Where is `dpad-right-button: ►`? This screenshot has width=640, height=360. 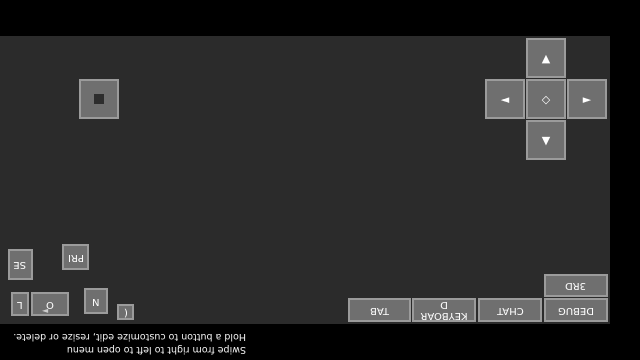 dpad-right-button: ► is located at coordinates (587, 99).